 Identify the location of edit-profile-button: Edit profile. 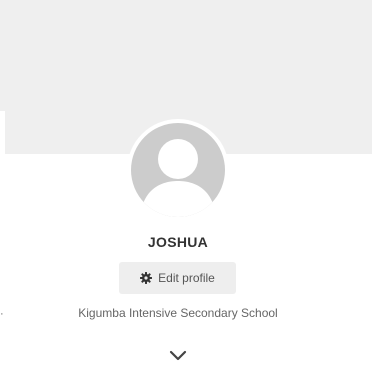
(177, 278).